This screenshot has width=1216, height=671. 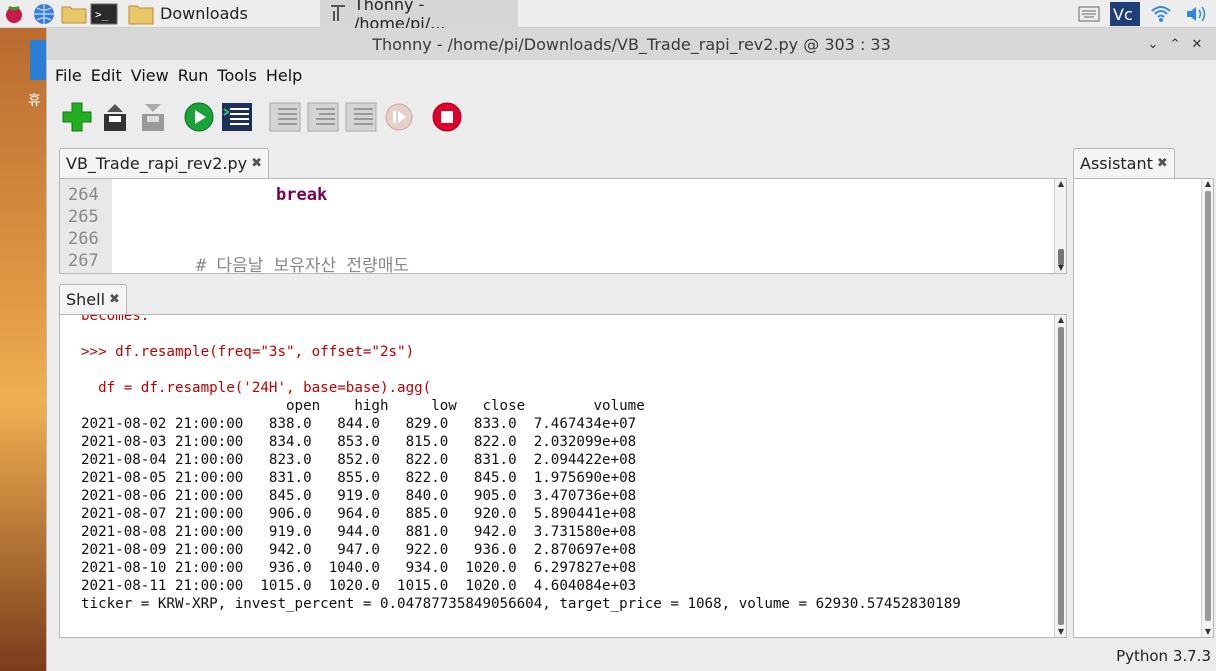 I want to click on thonny-icon, so click(x=338, y=14).